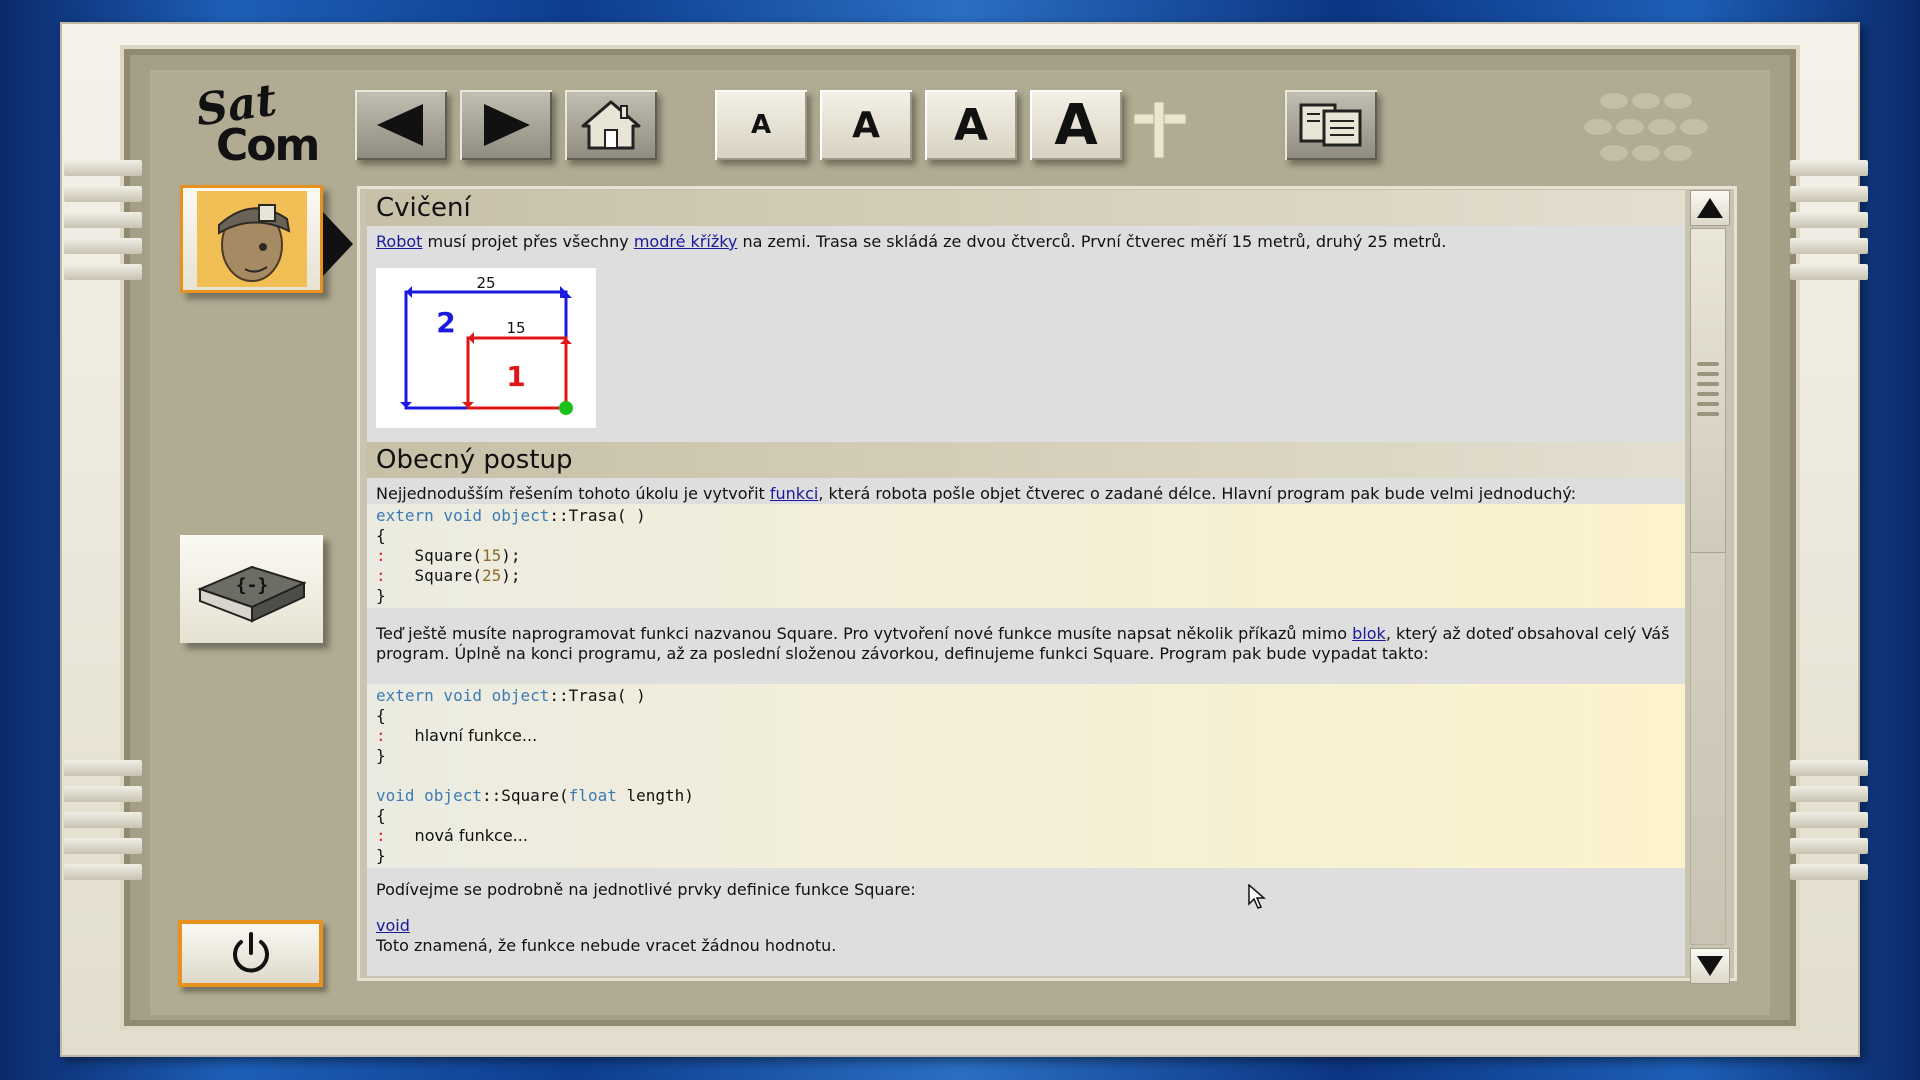 This screenshot has height=1080, width=1920. Describe the element at coordinates (1257, 896) in the screenshot. I see `mouse-cursor-icon` at that location.